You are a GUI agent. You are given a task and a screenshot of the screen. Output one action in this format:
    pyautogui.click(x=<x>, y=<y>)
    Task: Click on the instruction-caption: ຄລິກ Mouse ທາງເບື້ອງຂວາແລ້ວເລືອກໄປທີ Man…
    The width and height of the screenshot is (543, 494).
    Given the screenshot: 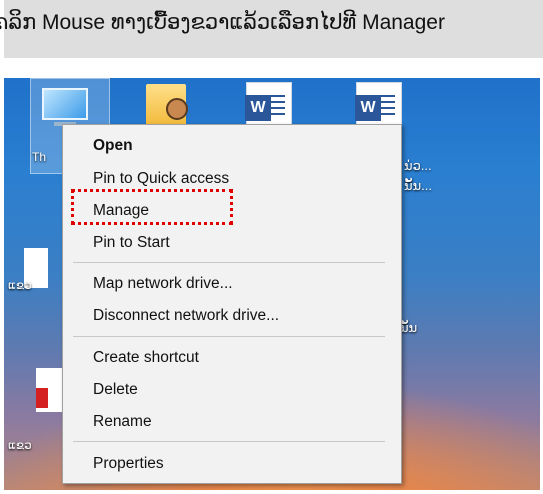 What is the action you would take?
    pyautogui.click(x=271, y=29)
    